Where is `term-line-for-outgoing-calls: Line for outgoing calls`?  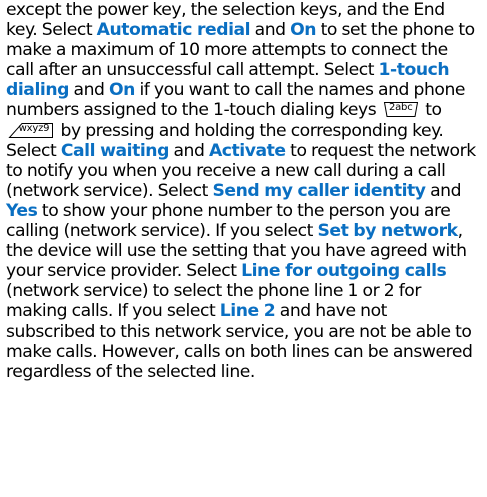
term-line-for-outgoing-calls: Line for outgoing calls is located at coordinates (344, 271).